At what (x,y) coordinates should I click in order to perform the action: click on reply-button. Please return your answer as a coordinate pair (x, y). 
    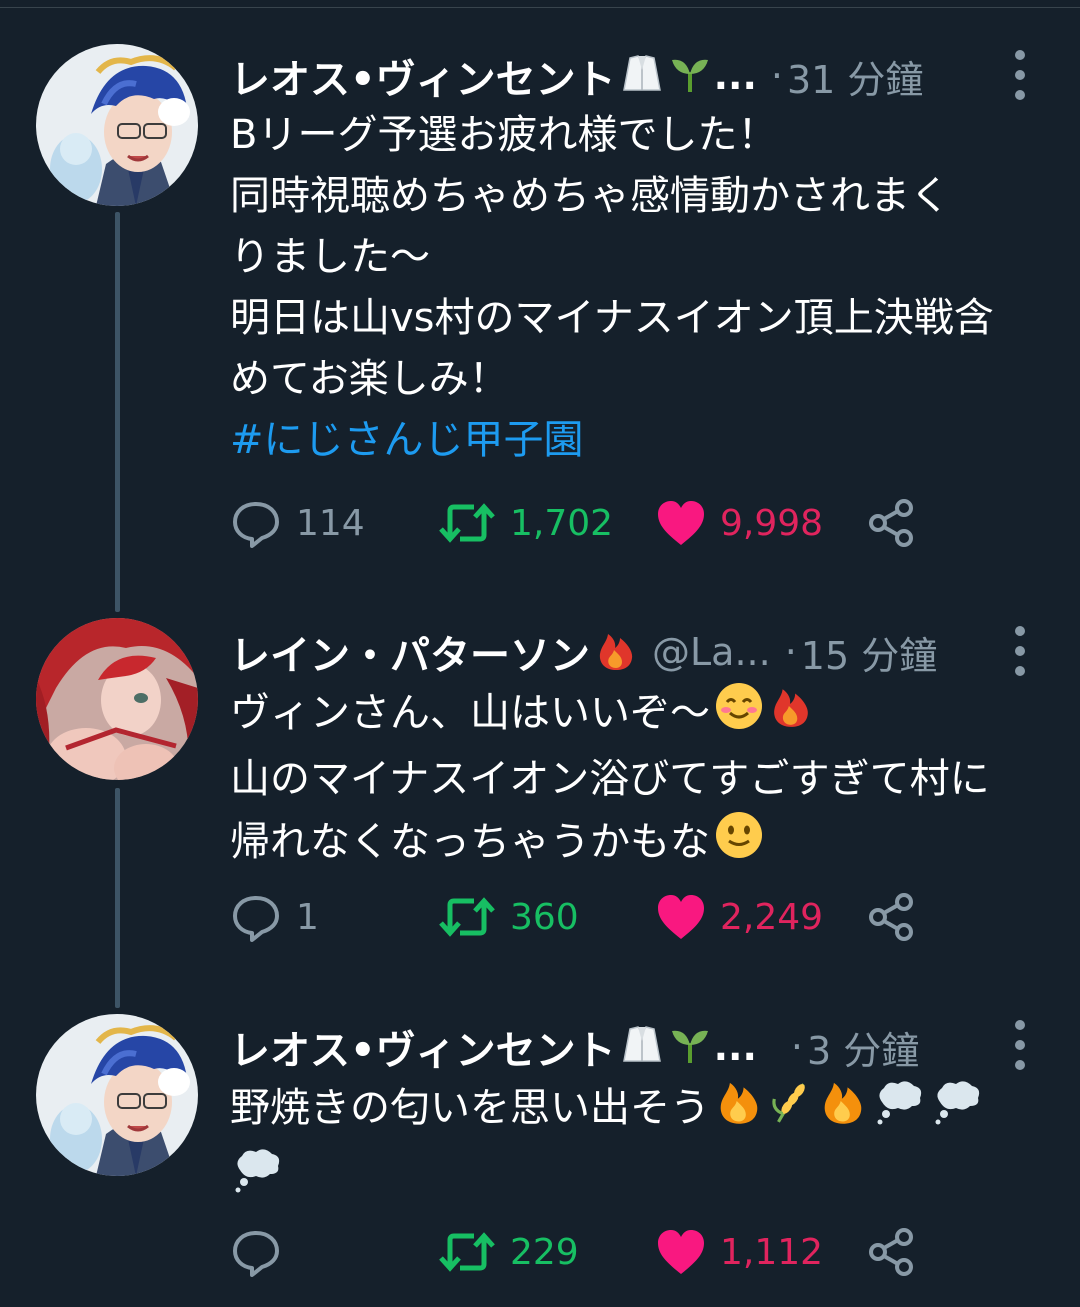
    Looking at the image, I should click on (263, 1252).